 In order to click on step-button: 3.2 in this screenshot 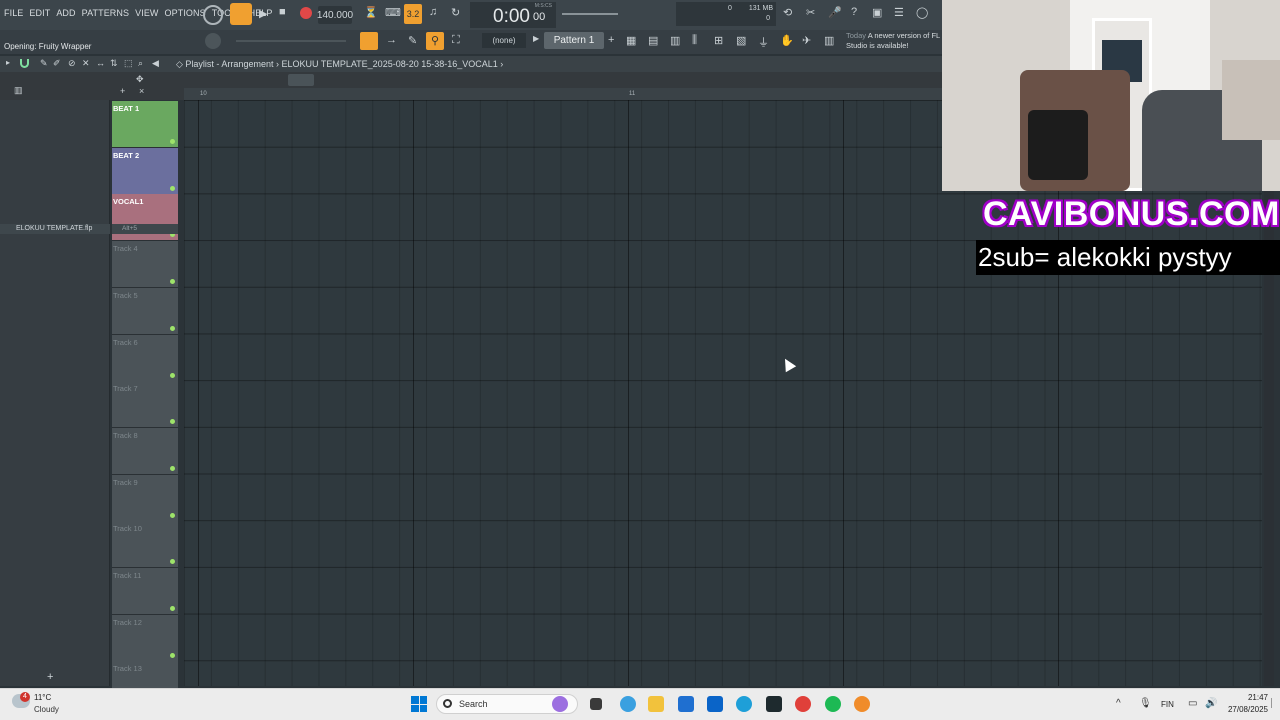, I will do `click(413, 14)`.